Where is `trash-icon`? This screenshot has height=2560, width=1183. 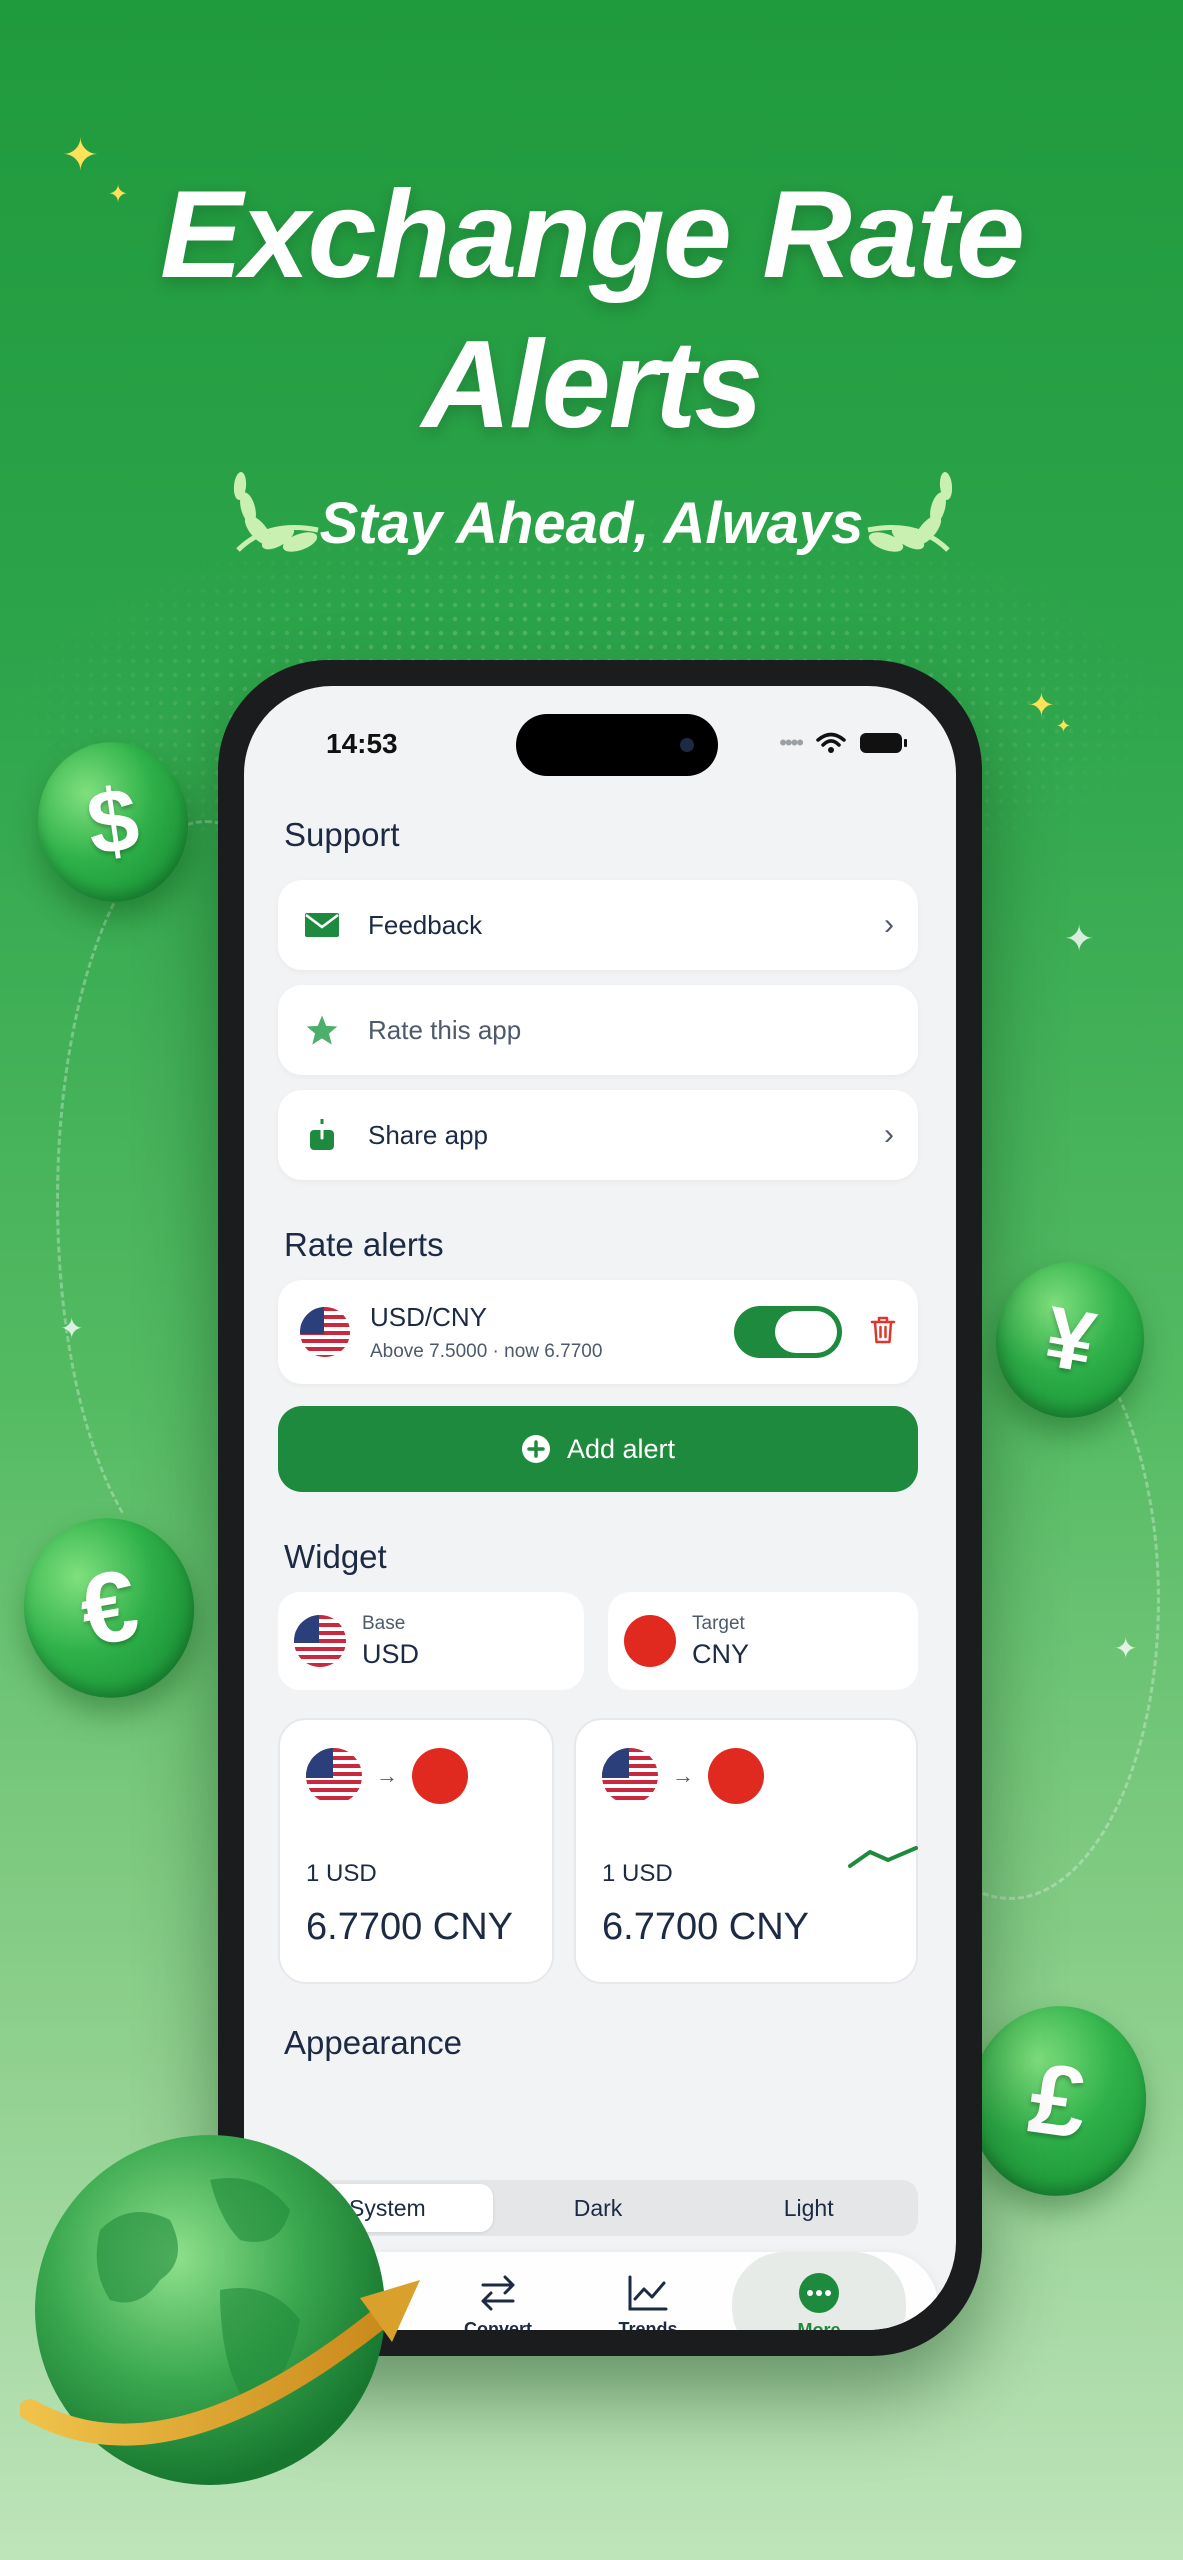 trash-icon is located at coordinates (883, 1332).